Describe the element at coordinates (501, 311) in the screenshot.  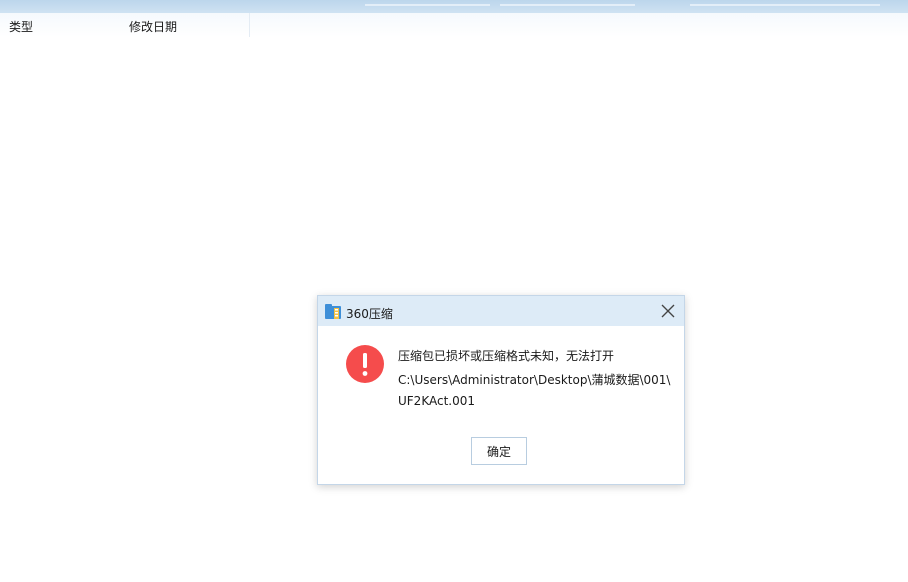
I see `dialog-titlebar: 360压缩` at that location.